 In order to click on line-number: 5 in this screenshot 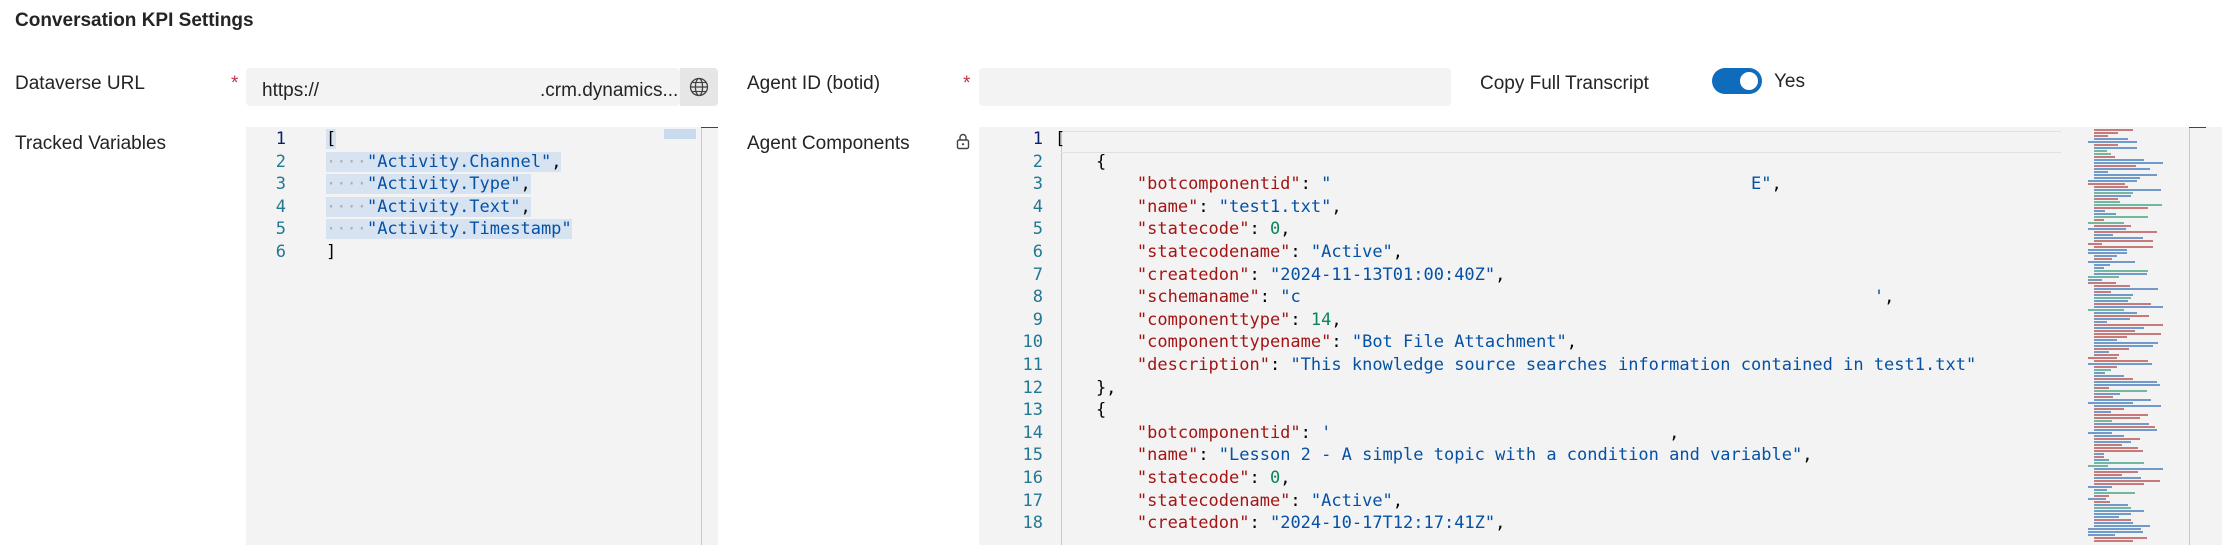, I will do `click(1037, 229)`.